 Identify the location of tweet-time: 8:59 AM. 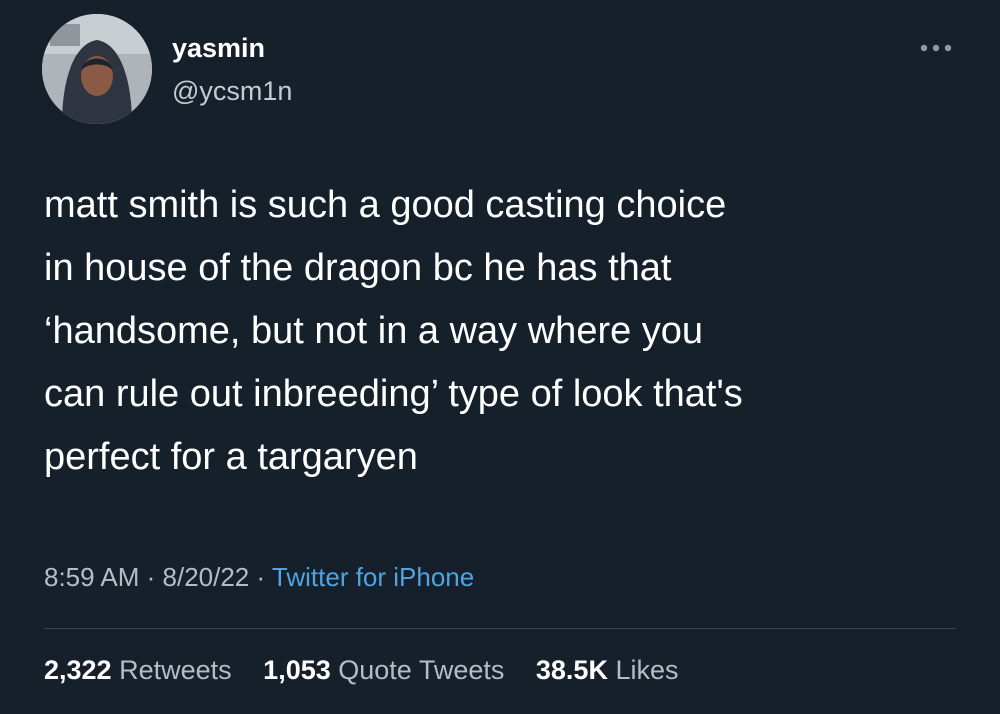
(91, 577).